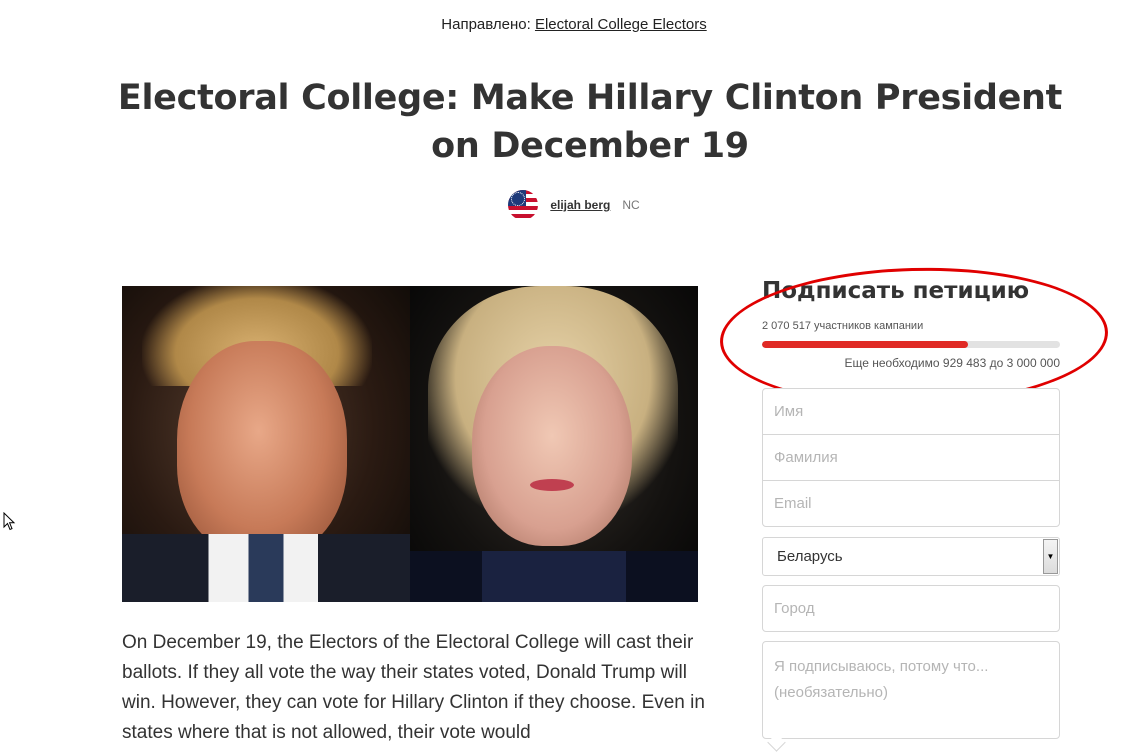 The width and height of the screenshot is (1148, 753). I want to click on us-flag-avatar-icon, so click(523, 205).